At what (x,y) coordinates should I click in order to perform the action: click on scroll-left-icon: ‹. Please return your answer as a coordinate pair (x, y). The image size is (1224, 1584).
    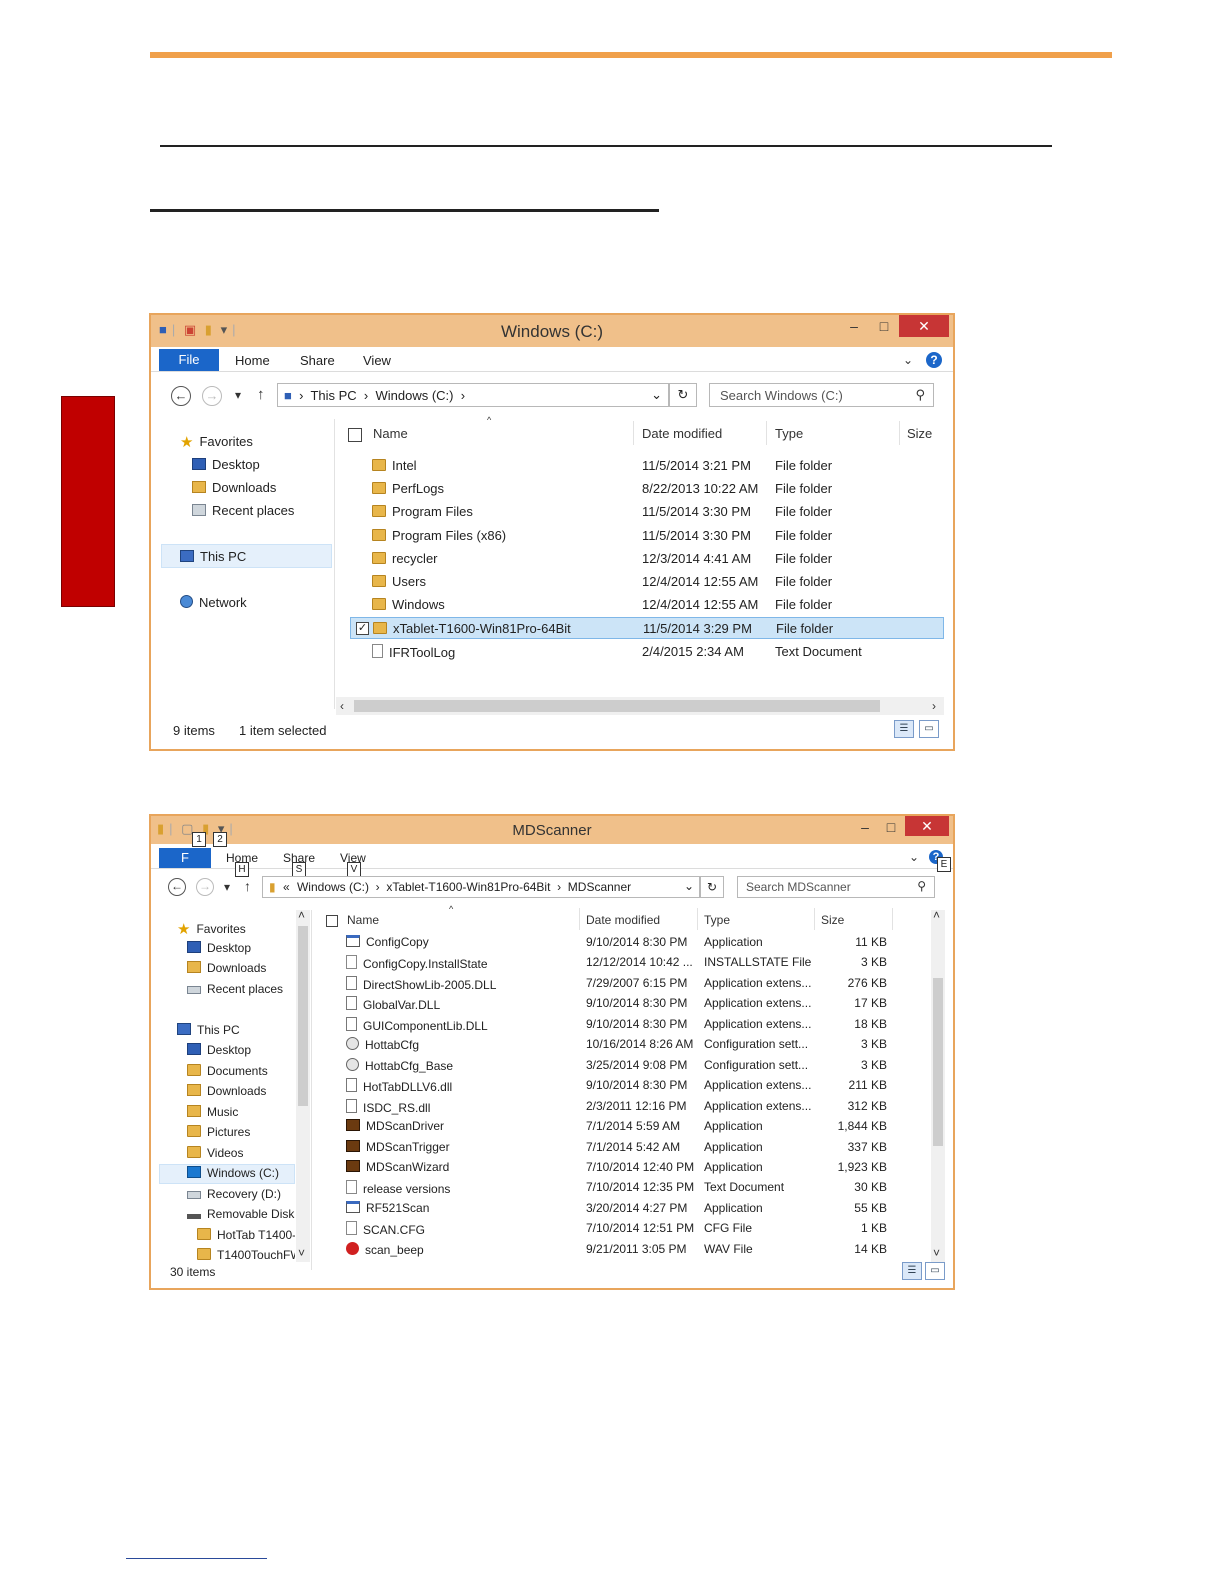
    Looking at the image, I should click on (342, 706).